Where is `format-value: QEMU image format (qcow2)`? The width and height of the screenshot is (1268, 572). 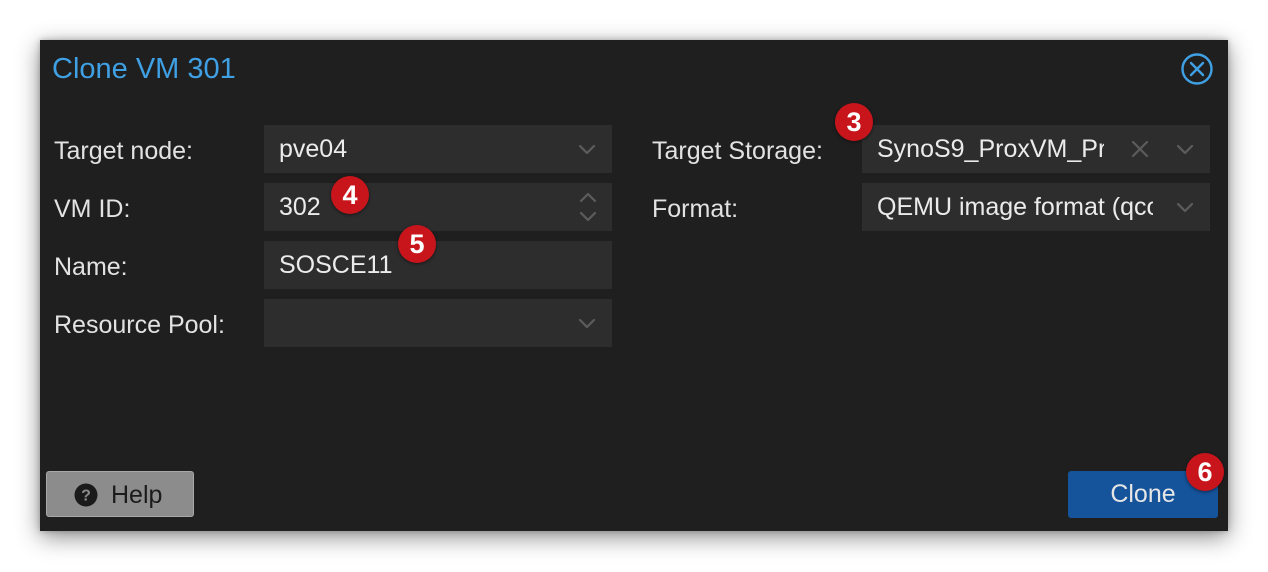 format-value: QEMU image format (qcow2) is located at coordinates (1015, 207).